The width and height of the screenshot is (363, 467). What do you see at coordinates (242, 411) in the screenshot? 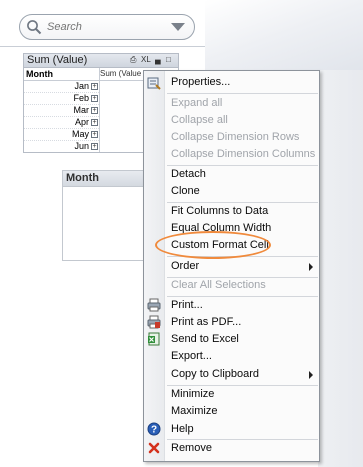
I see `menu-item-maximize: Maximize` at bounding box center [242, 411].